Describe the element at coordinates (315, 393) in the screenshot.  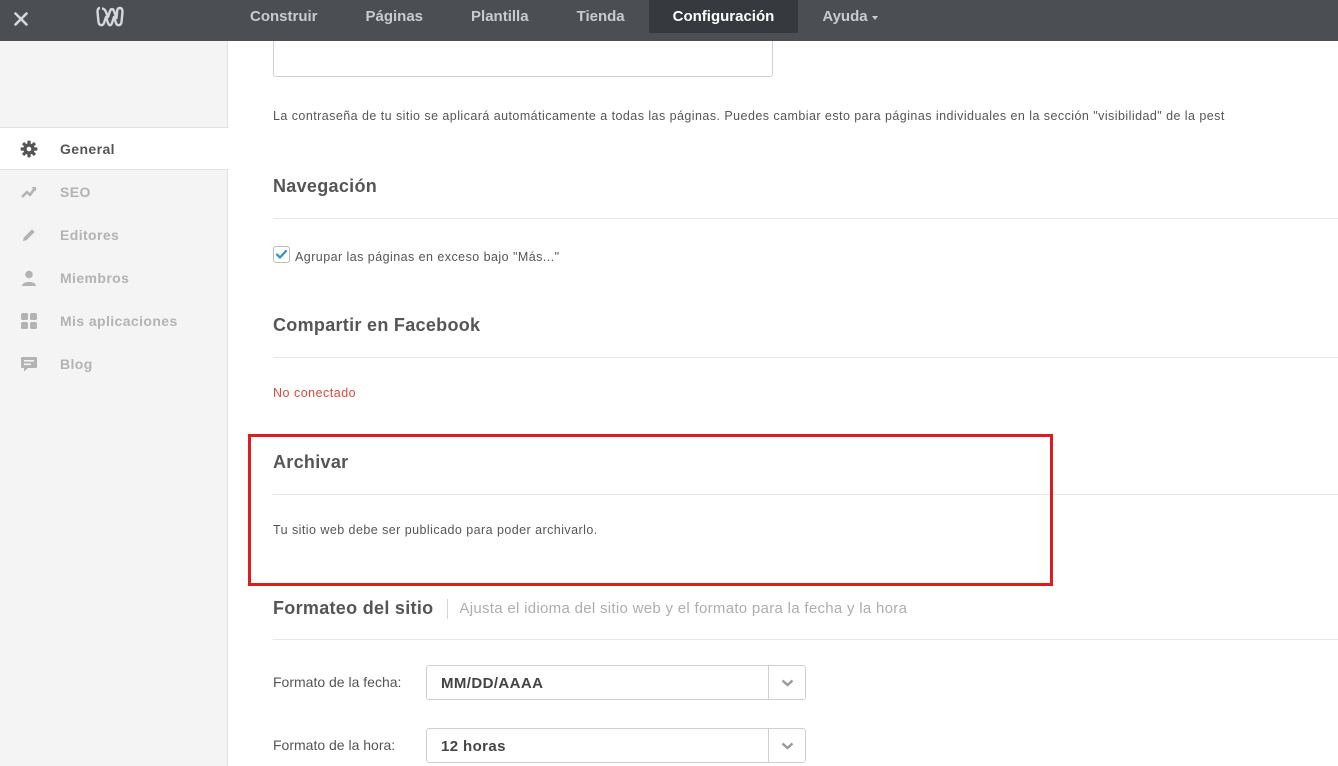
I see `facebook-status: No conectado` at that location.